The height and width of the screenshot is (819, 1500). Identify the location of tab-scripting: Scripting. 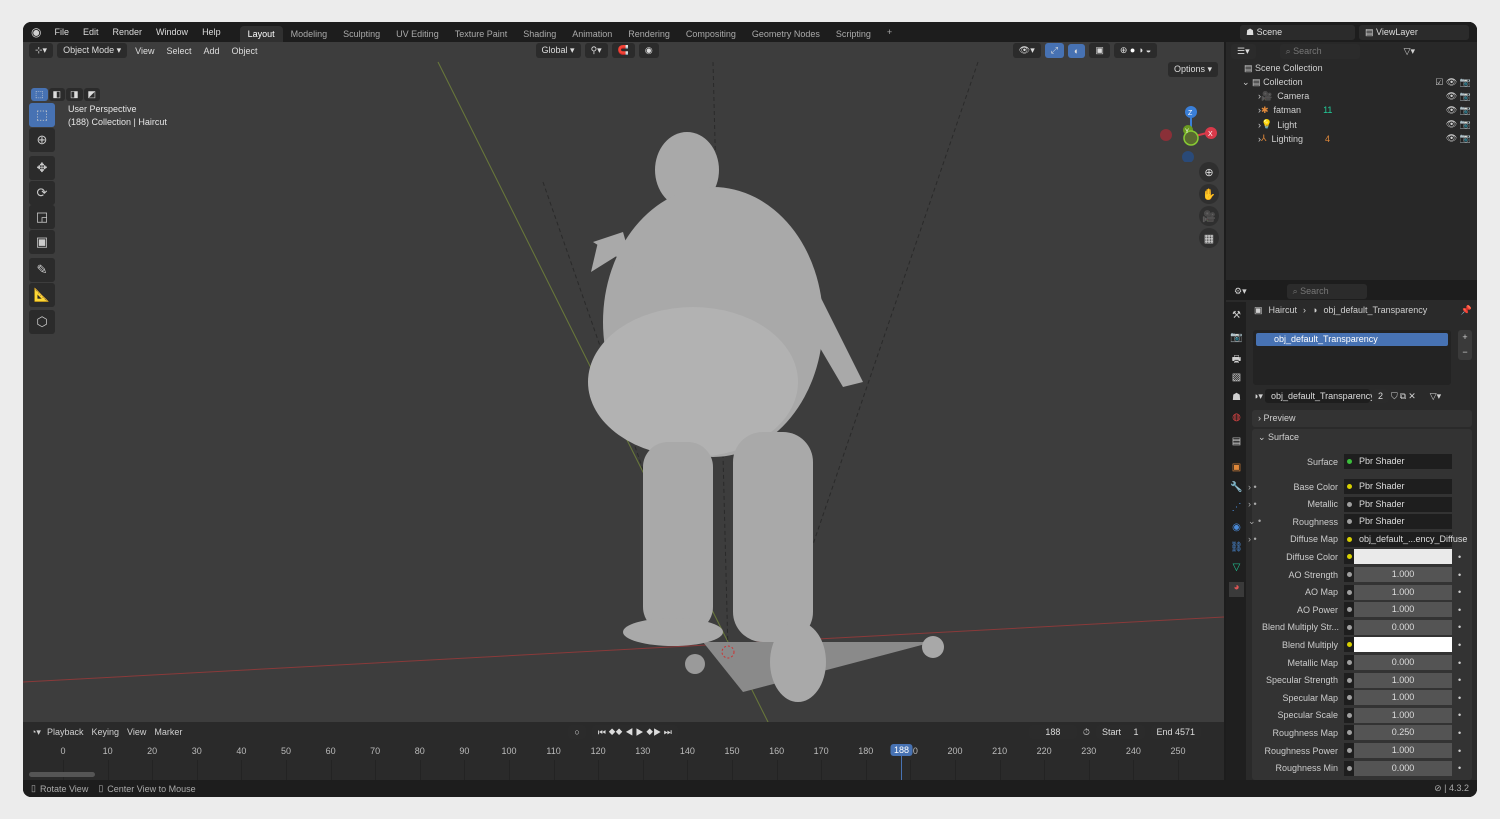
(853, 34).